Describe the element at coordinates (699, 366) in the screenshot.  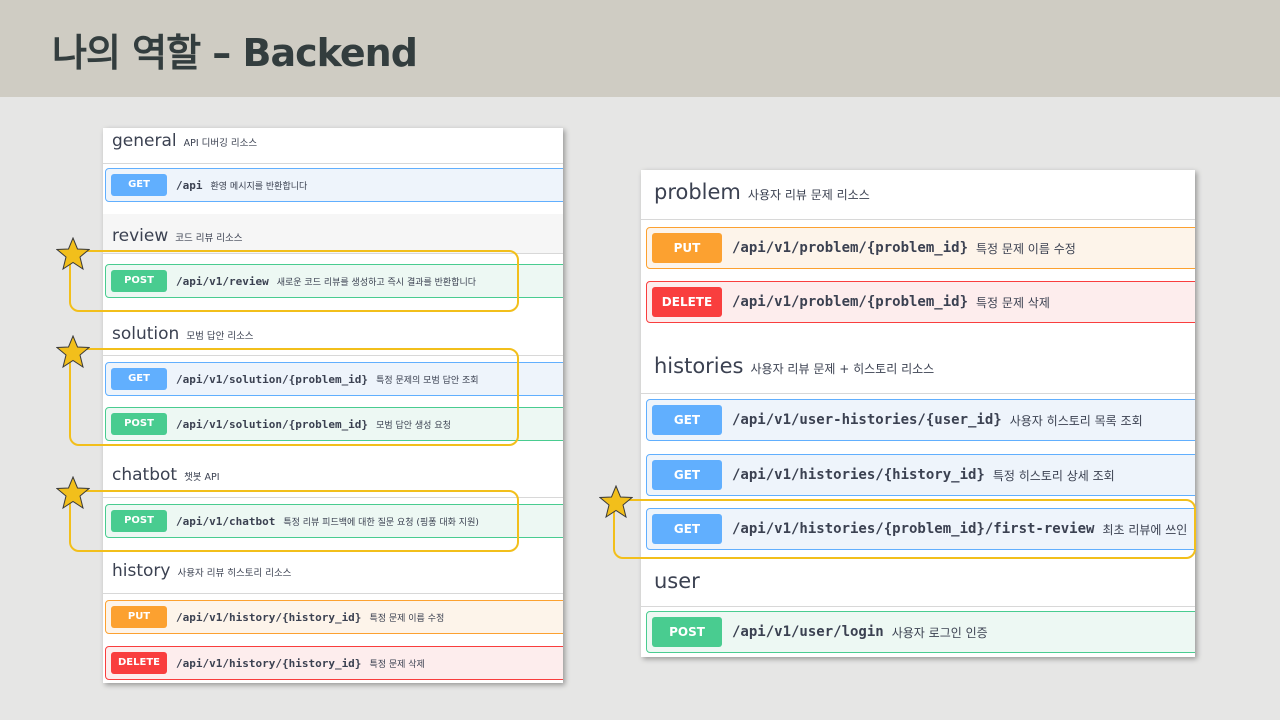
I see `section-name: histories` at that location.